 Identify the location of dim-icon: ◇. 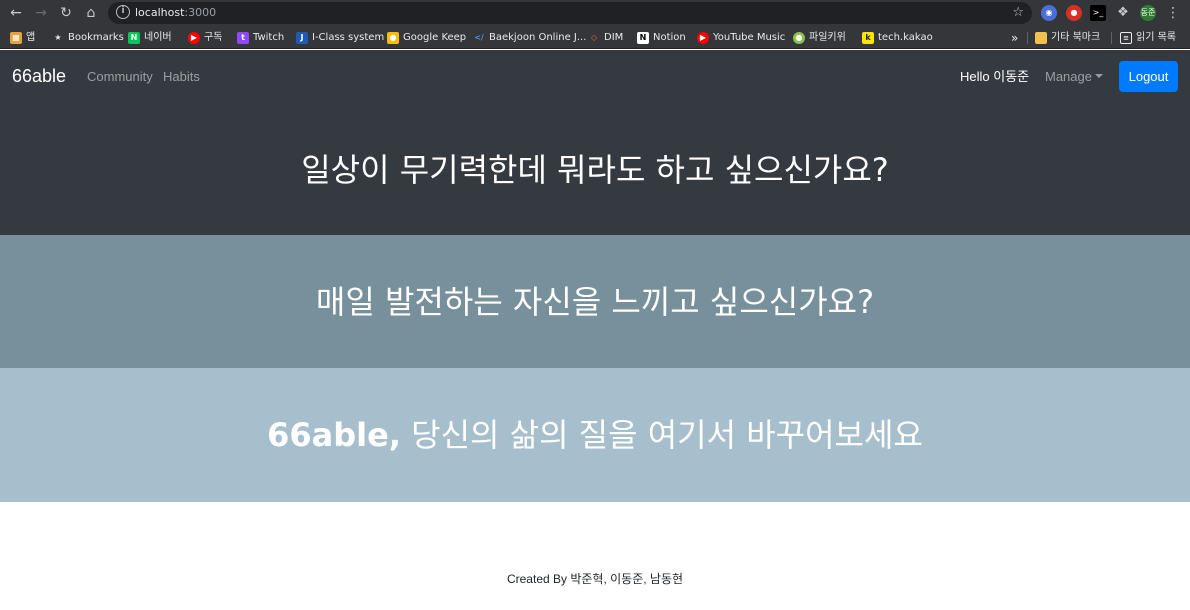
(594, 37).